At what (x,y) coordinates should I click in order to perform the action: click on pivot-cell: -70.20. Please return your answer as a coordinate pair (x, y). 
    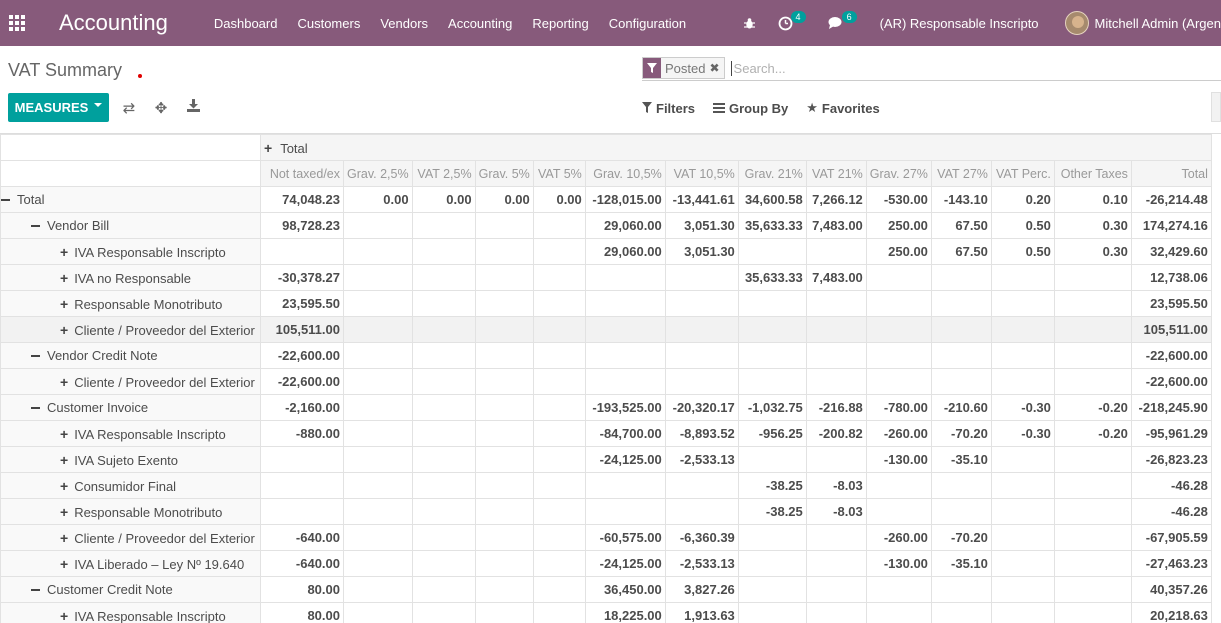
    Looking at the image, I should click on (961, 433).